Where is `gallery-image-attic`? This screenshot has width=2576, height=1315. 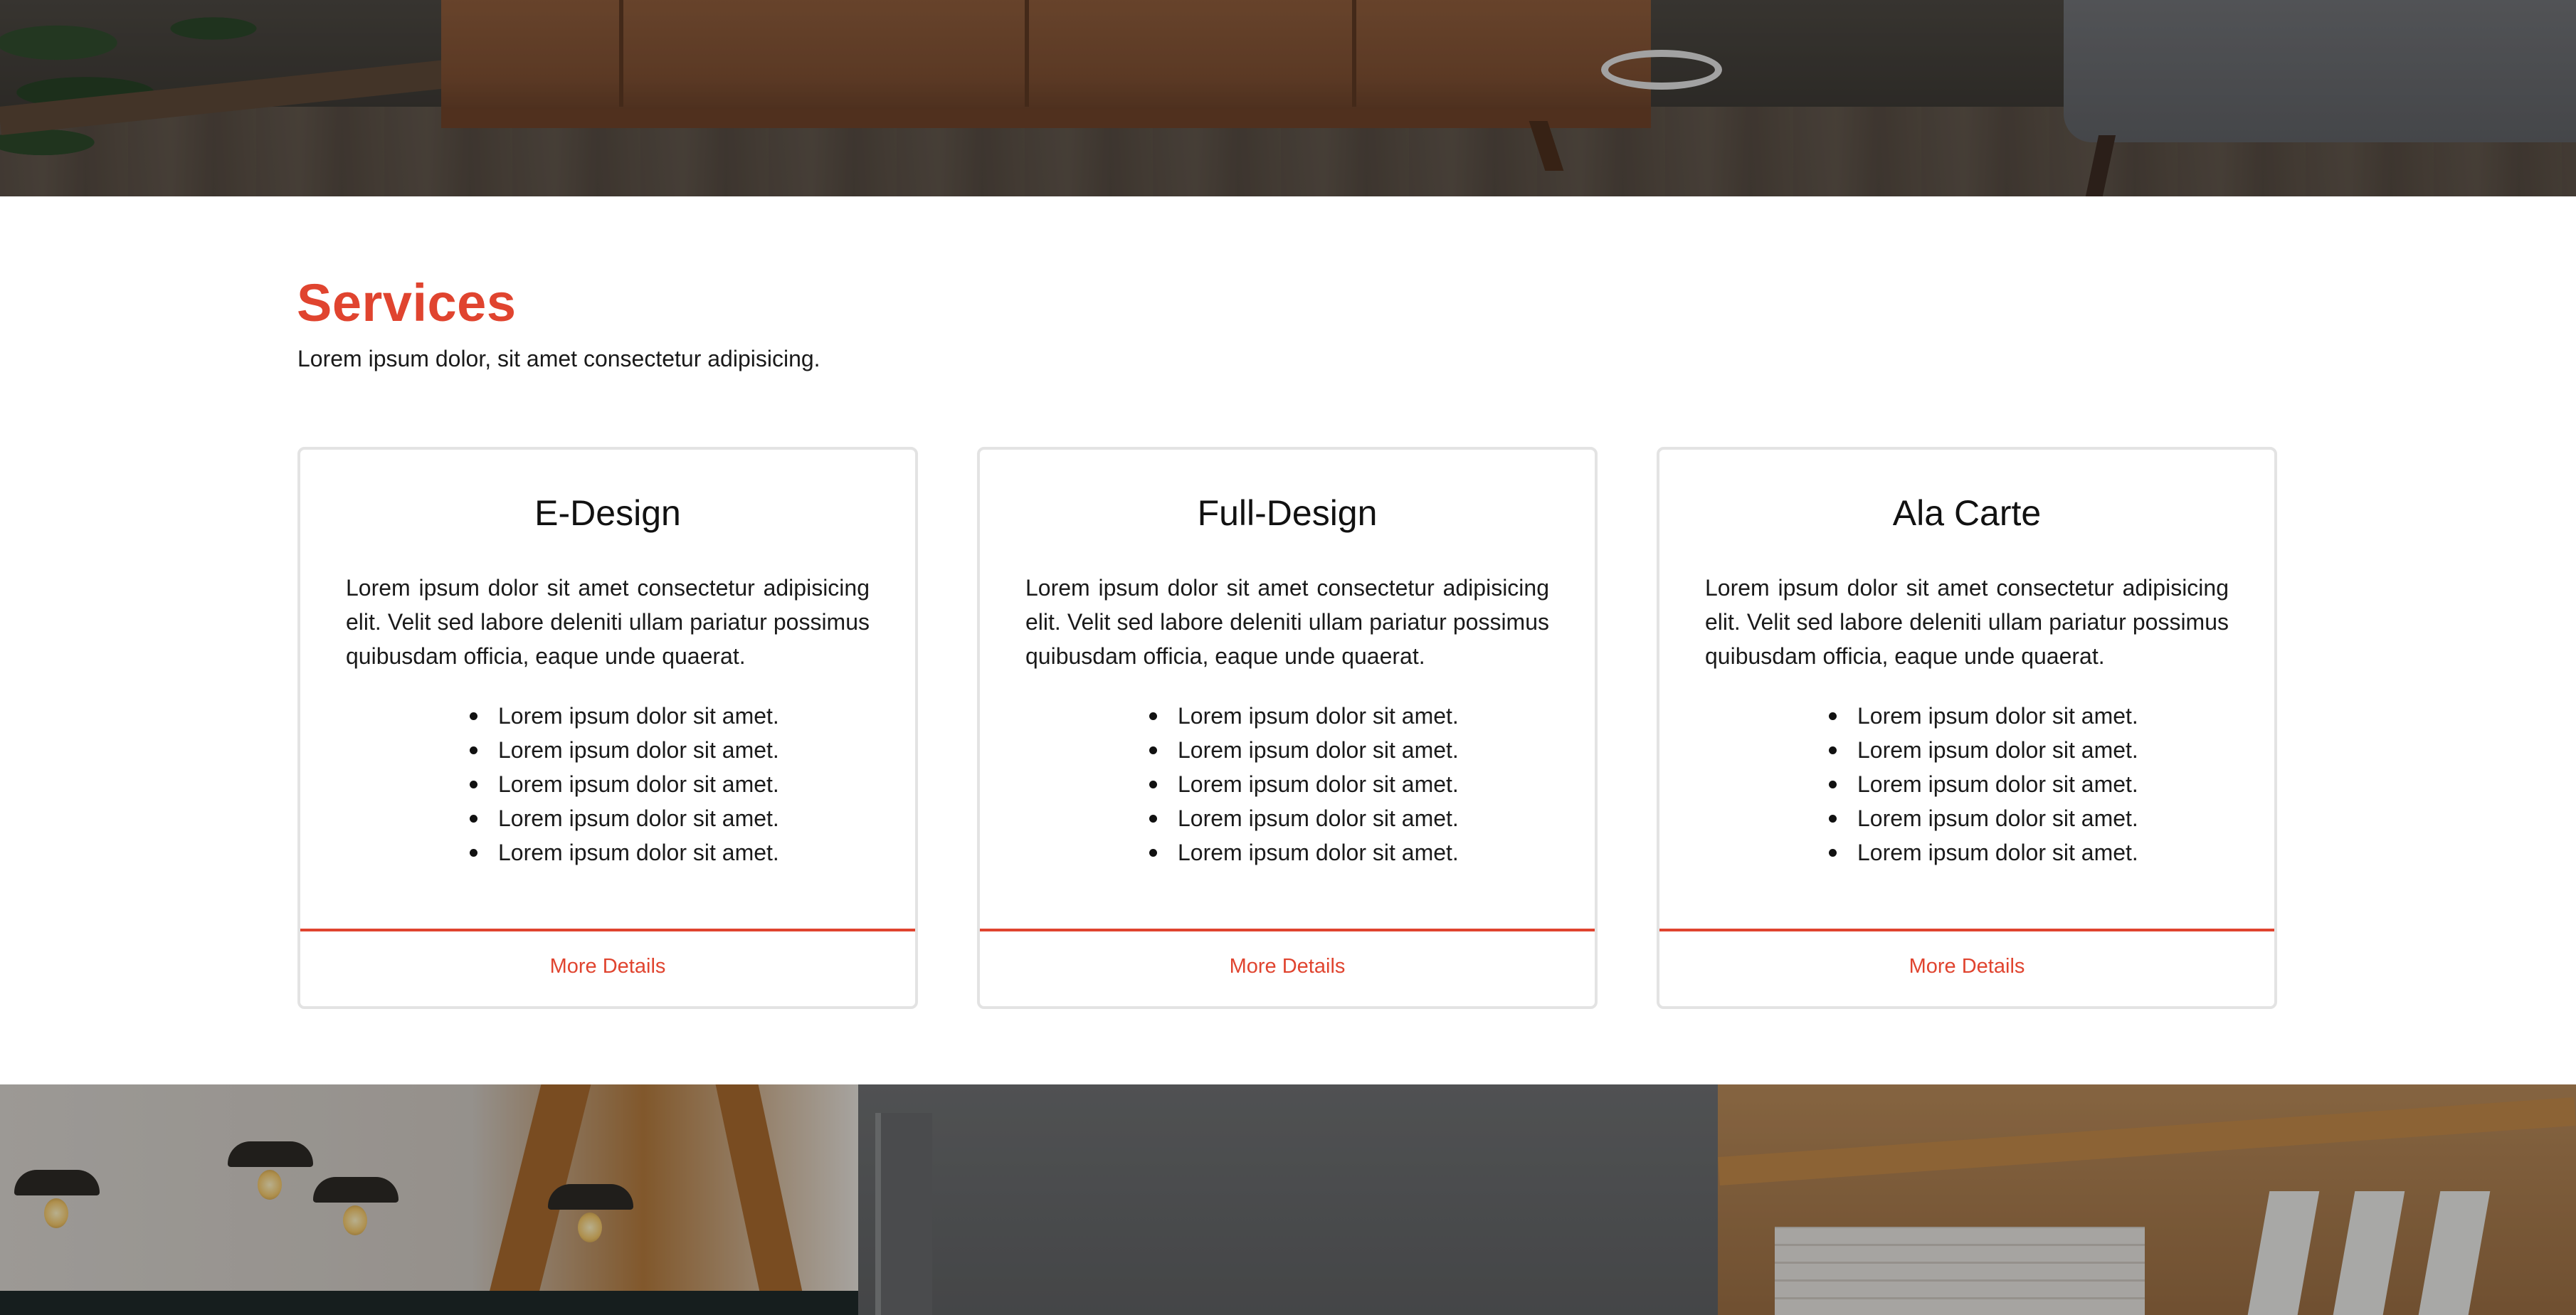 gallery-image-attic is located at coordinates (2147, 1199).